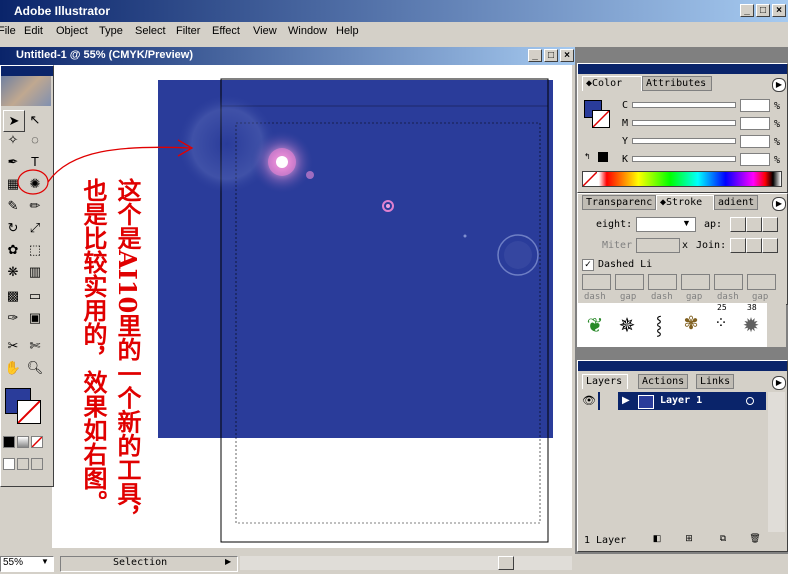  Describe the element at coordinates (573, 306) in the screenshot. I see `vertical-scrollbar` at that location.